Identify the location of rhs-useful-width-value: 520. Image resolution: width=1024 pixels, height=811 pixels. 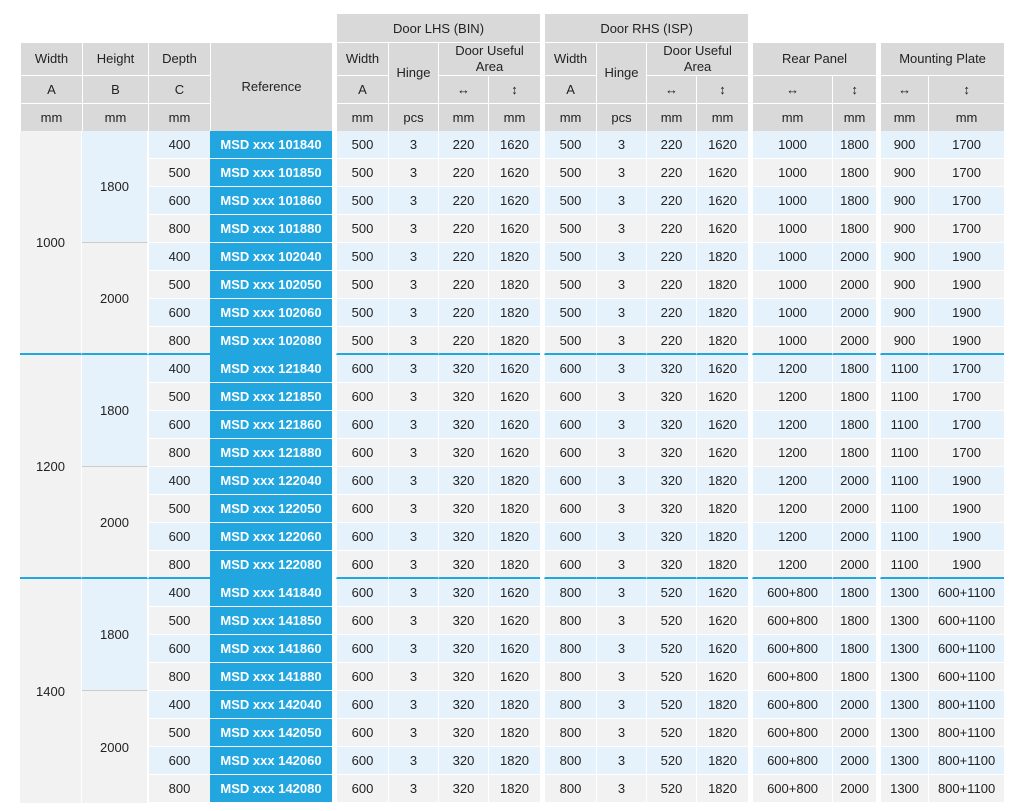
(671, 649).